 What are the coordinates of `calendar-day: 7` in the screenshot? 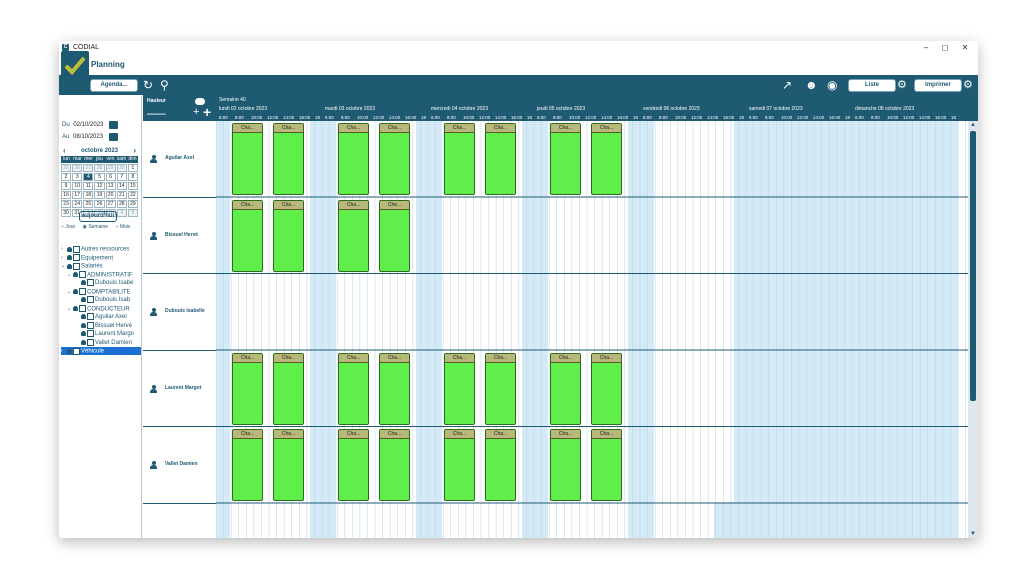 It's located at (121, 177).